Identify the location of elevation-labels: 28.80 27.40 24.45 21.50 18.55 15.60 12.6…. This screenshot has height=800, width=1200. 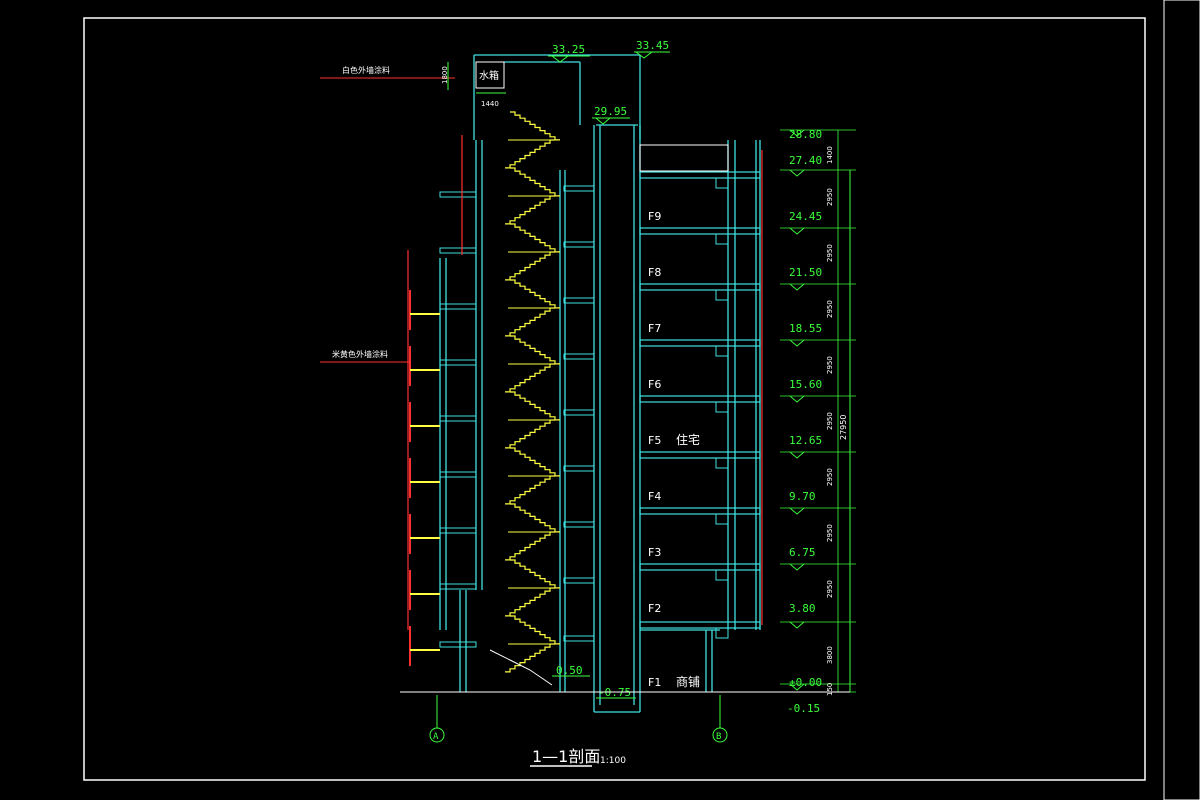
(804, 421).